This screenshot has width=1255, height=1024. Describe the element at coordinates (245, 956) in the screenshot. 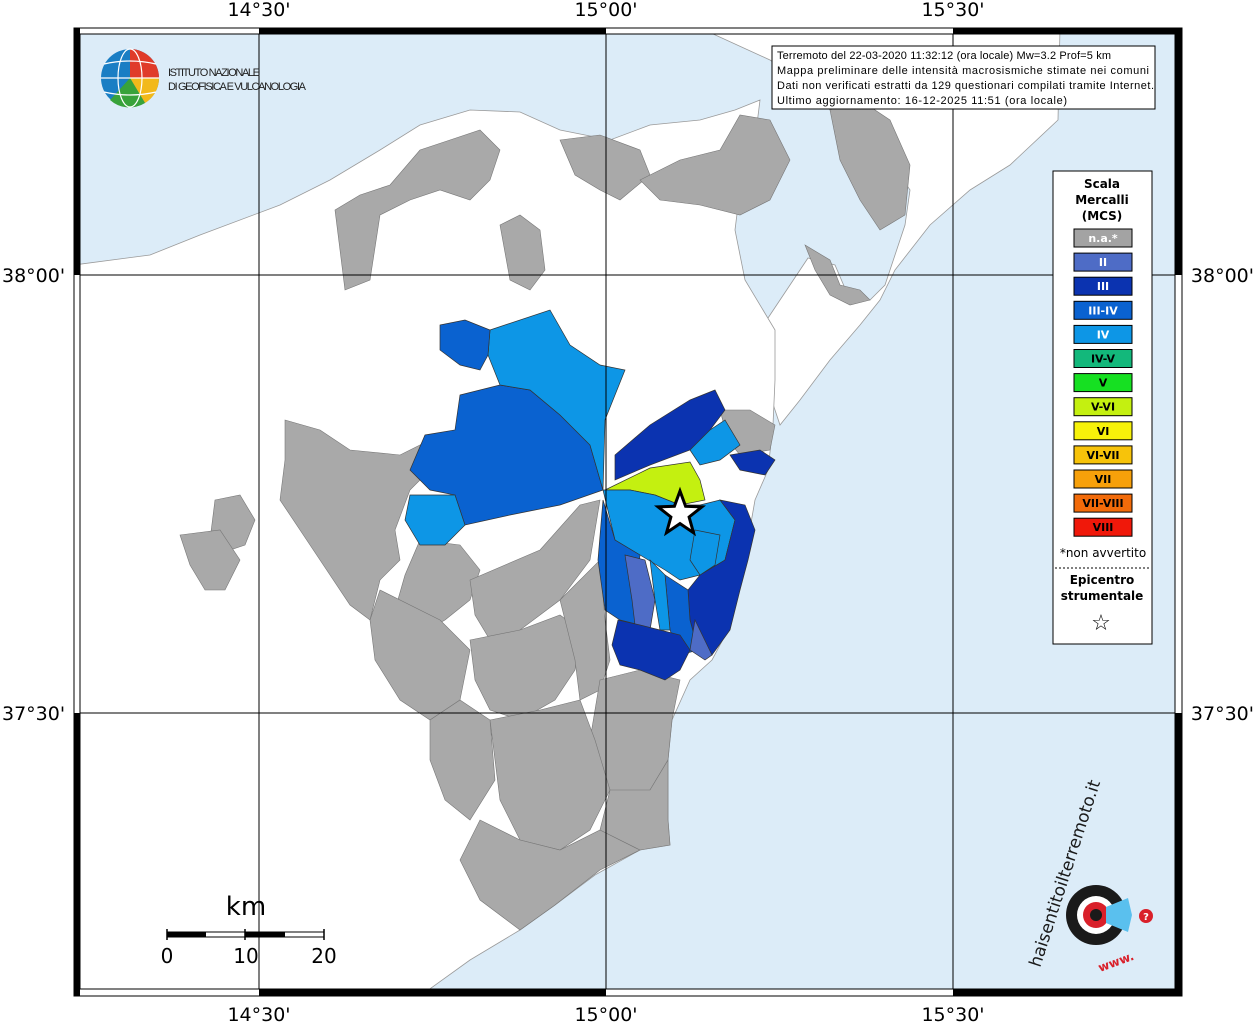

I see `scale-tick-1: 10` at that location.